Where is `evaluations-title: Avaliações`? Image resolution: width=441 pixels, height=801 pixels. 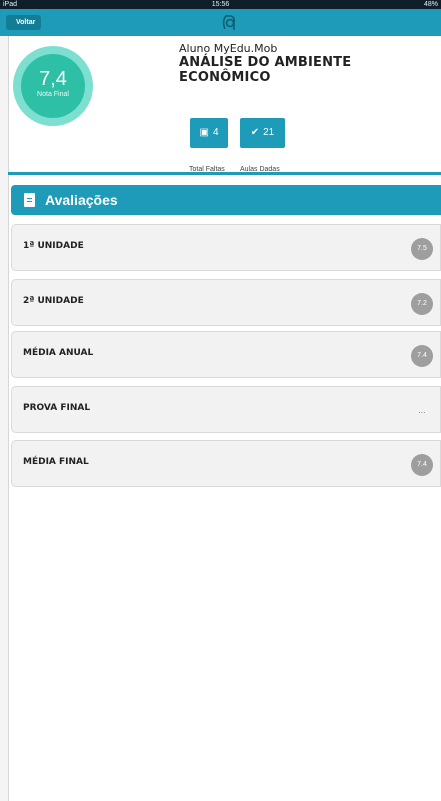
evaluations-title: Avaliações is located at coordinates (81, 200).